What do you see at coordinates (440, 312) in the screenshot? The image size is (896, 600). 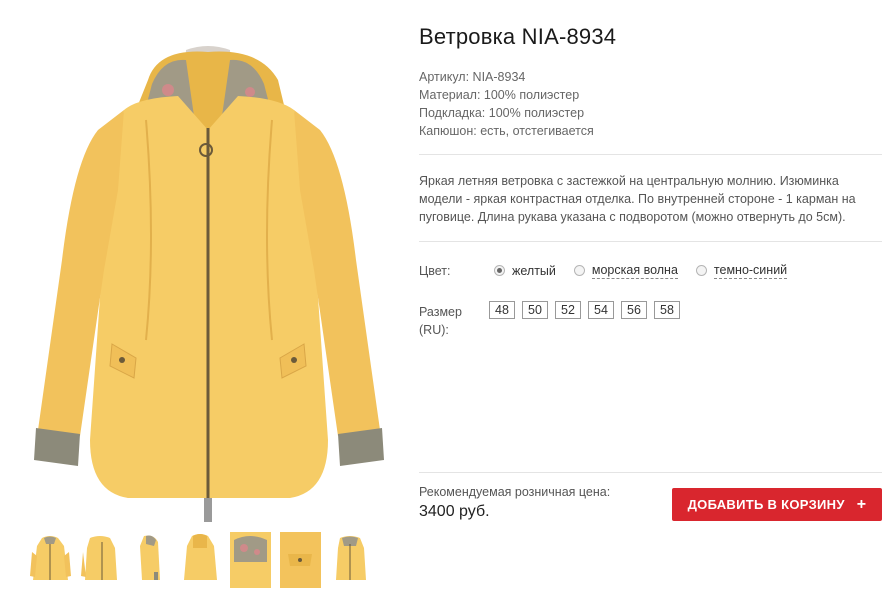 I see `size-label-line1: Размер` at bounding box center [440, 312].